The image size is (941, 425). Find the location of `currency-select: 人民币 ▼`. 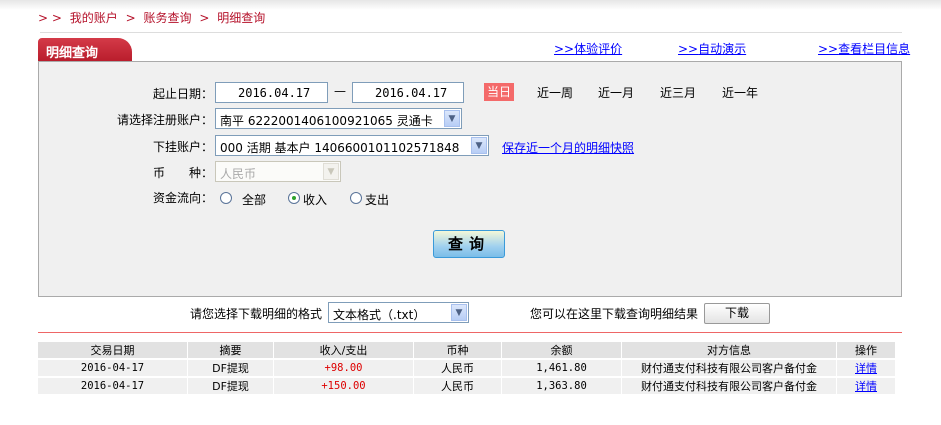

currency-select: 人民币 ▼ is located at coordinates (278, 171).